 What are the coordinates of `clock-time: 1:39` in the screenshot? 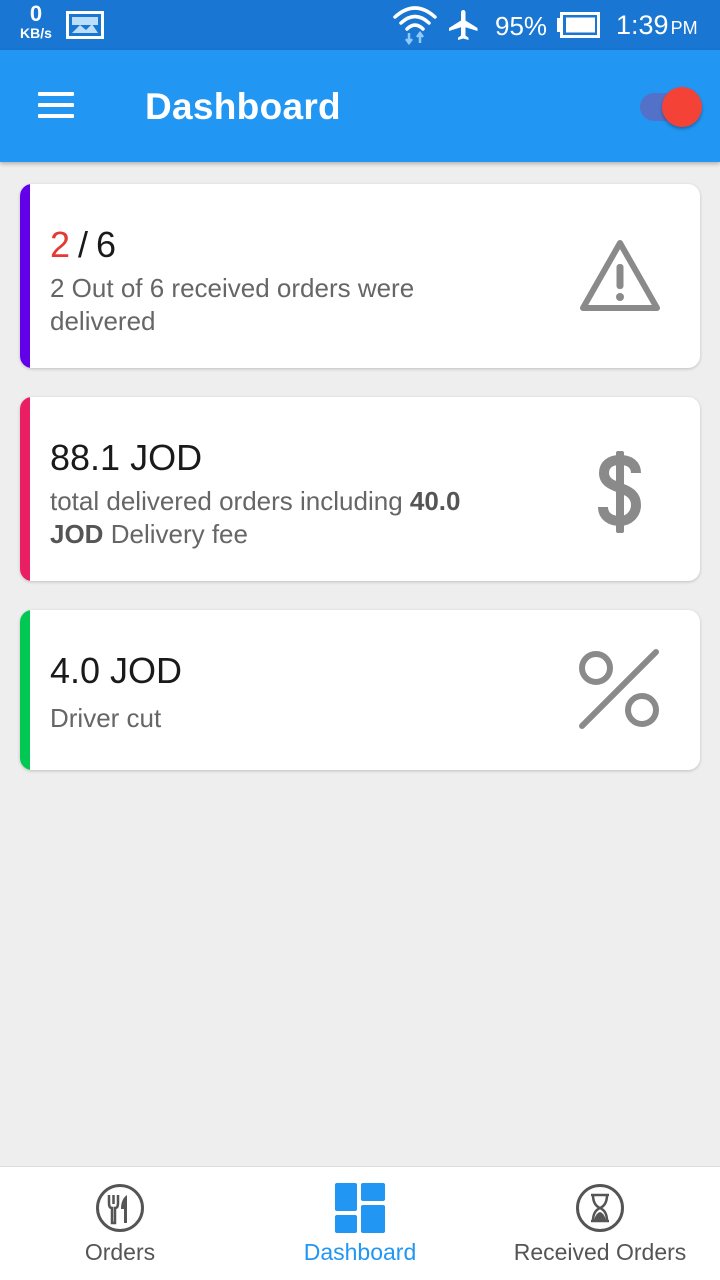 It's located at (642, 25).